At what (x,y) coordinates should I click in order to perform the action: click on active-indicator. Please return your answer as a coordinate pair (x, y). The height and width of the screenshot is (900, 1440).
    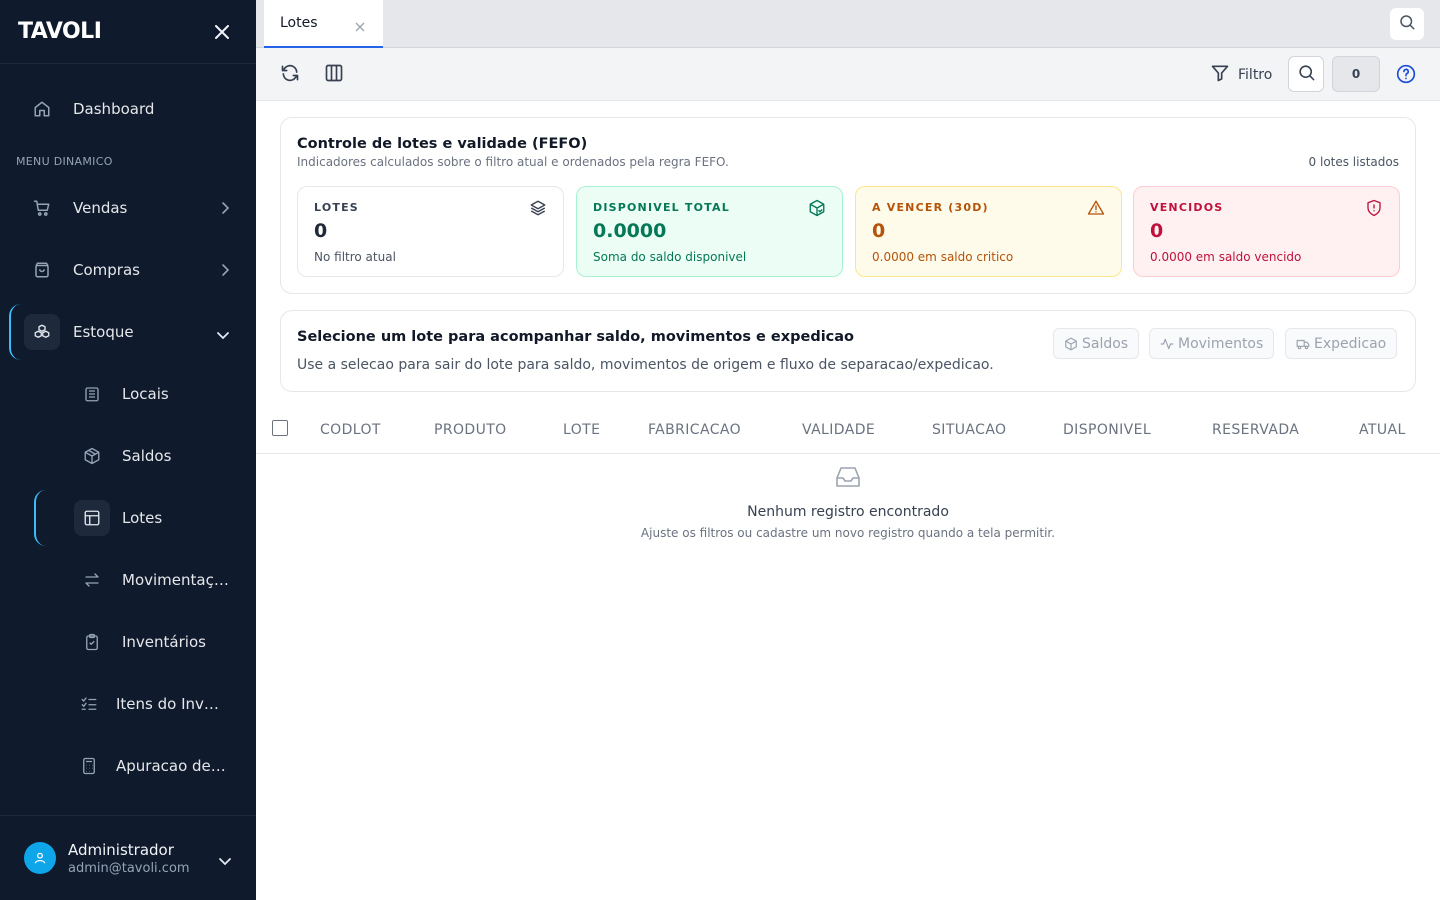
    Looking at the image, I should click on (15, 332).